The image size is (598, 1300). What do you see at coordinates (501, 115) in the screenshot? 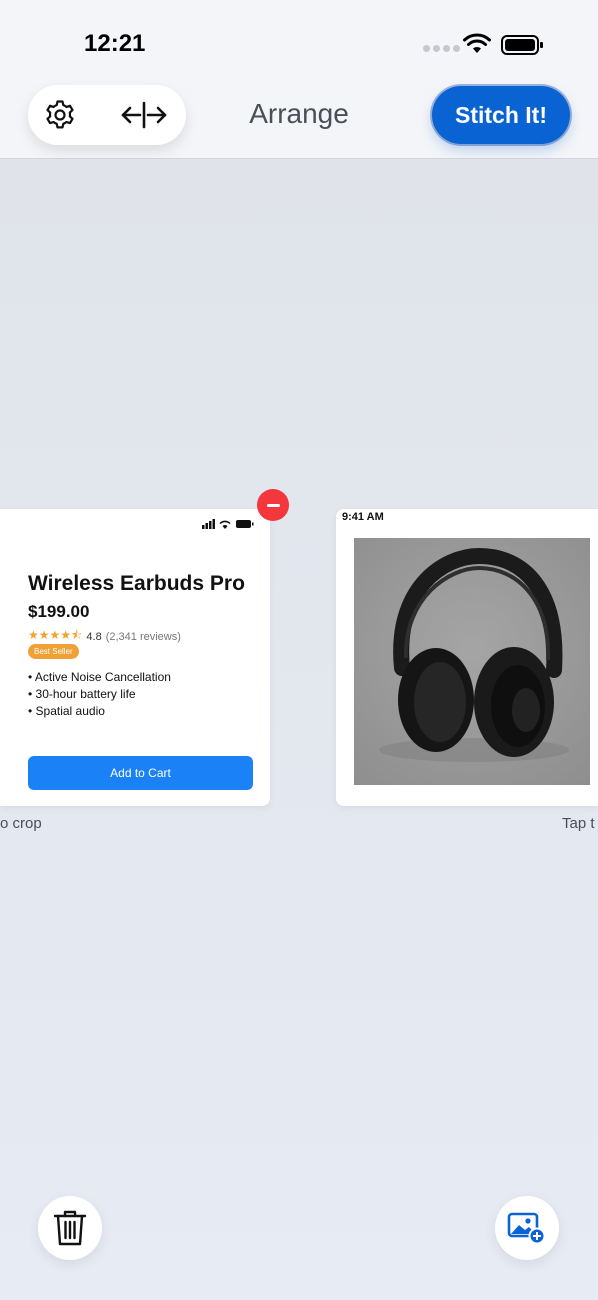
I see `stitch-button: Stitch It!` at bounding box center [501, 115].